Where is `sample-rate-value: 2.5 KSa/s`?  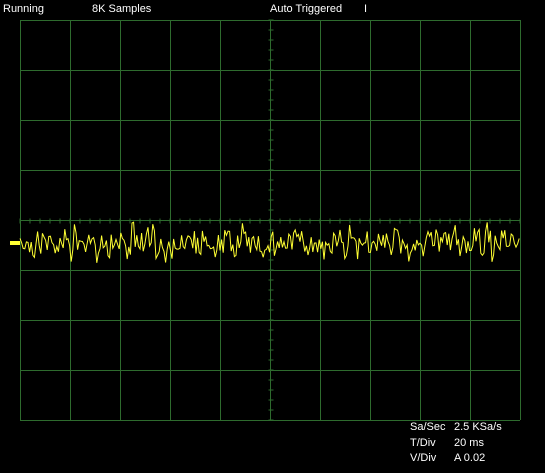 sample-rate-value: 2.5 KSa/s is located at coordinates (478, 427).